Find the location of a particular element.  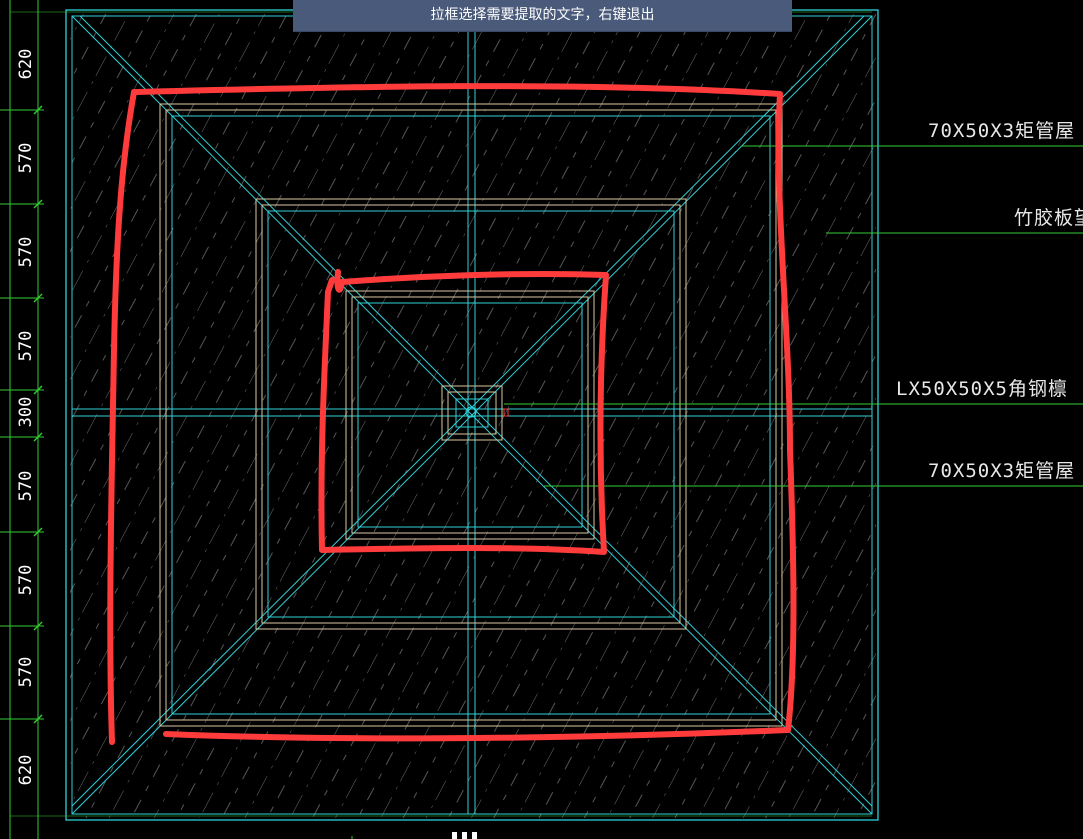

label-angle-steel-purlin: LX50X50X5角钢檩 is located at coordinates (982, 389).